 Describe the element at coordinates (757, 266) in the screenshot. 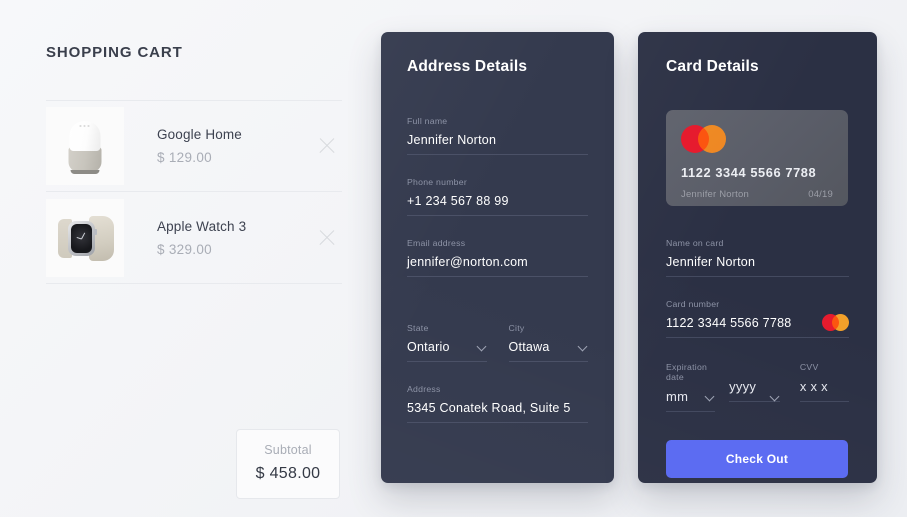

I see `name-on-card-input: Jennifer Norton` at that location.